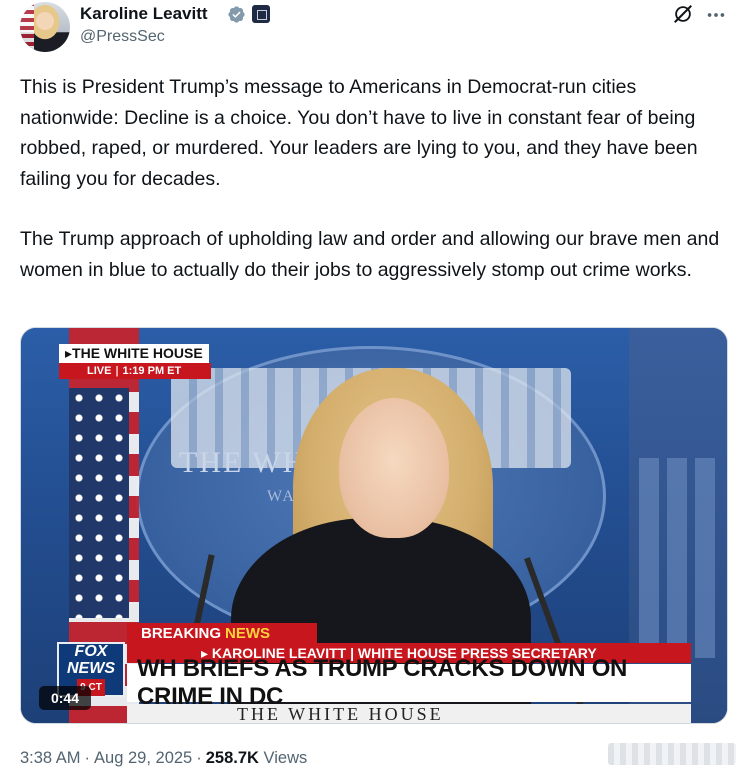  Describe the element at coordinates (181, 633) in the screenshot. I see `breaking-label: BREAKING` at that location.